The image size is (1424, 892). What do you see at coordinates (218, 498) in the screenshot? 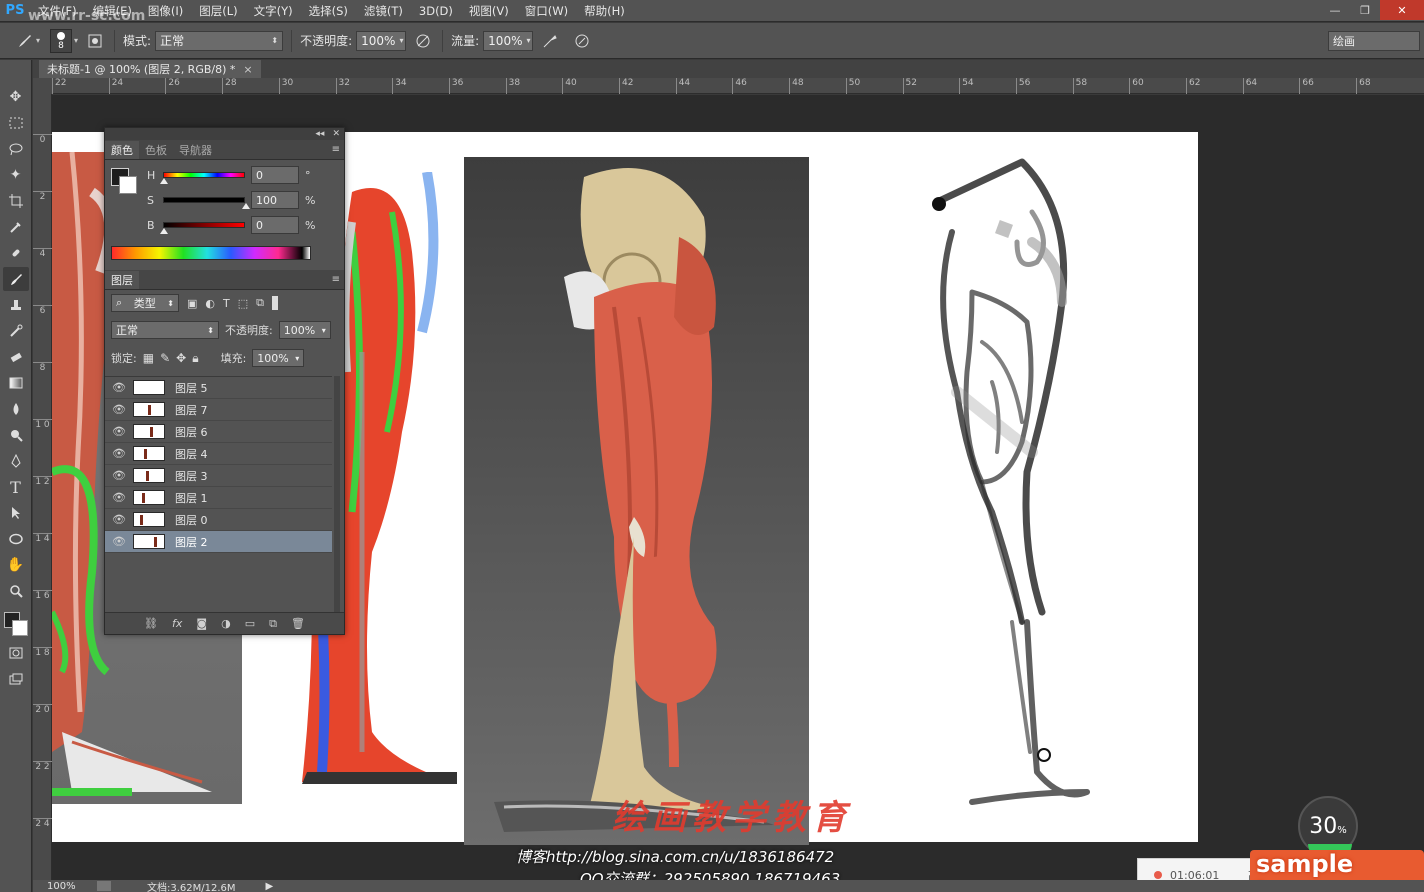
I see `layer-row: 👁︎ 图层 1` at bounding box center [218, 498].